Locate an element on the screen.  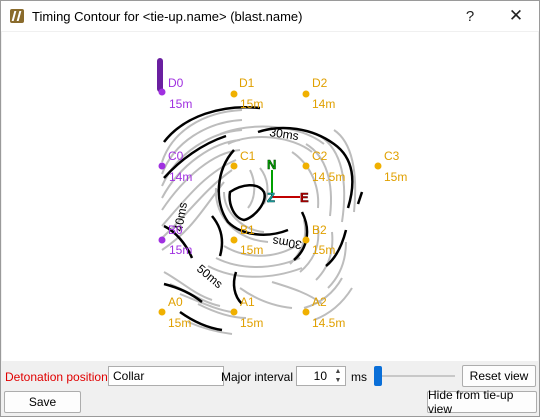
hole-marker-B0 is located at coordinates (162, 240).